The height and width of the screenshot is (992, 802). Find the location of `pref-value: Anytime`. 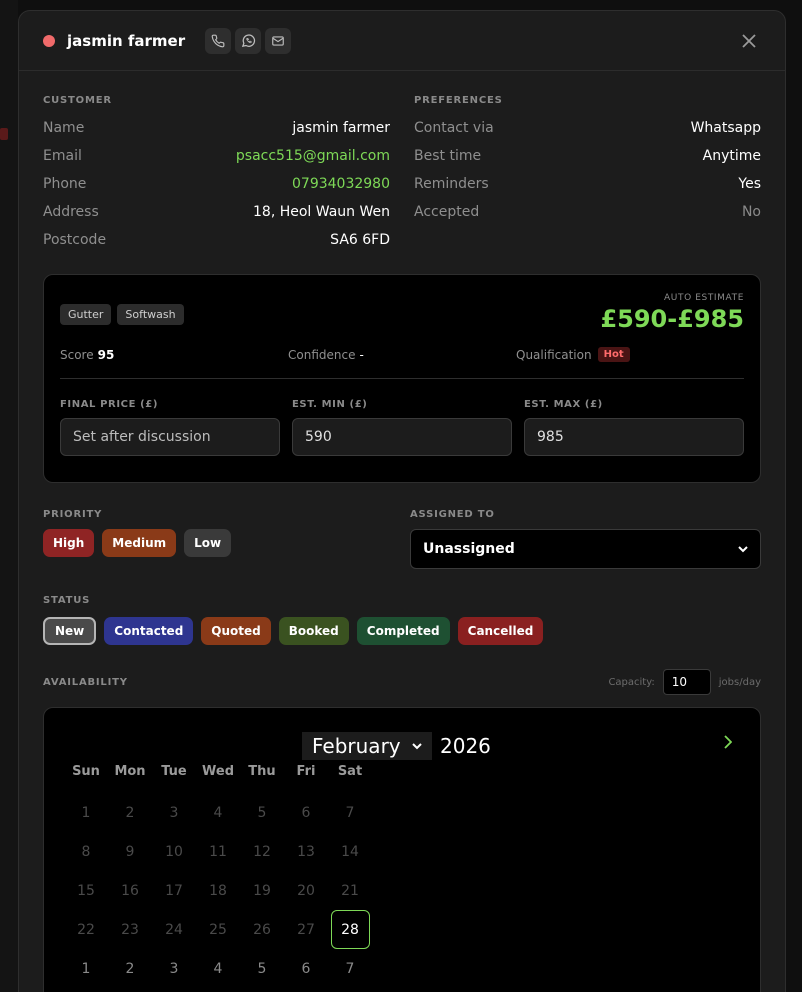

pref-value: Anytime is located at coordinates (731, 156).